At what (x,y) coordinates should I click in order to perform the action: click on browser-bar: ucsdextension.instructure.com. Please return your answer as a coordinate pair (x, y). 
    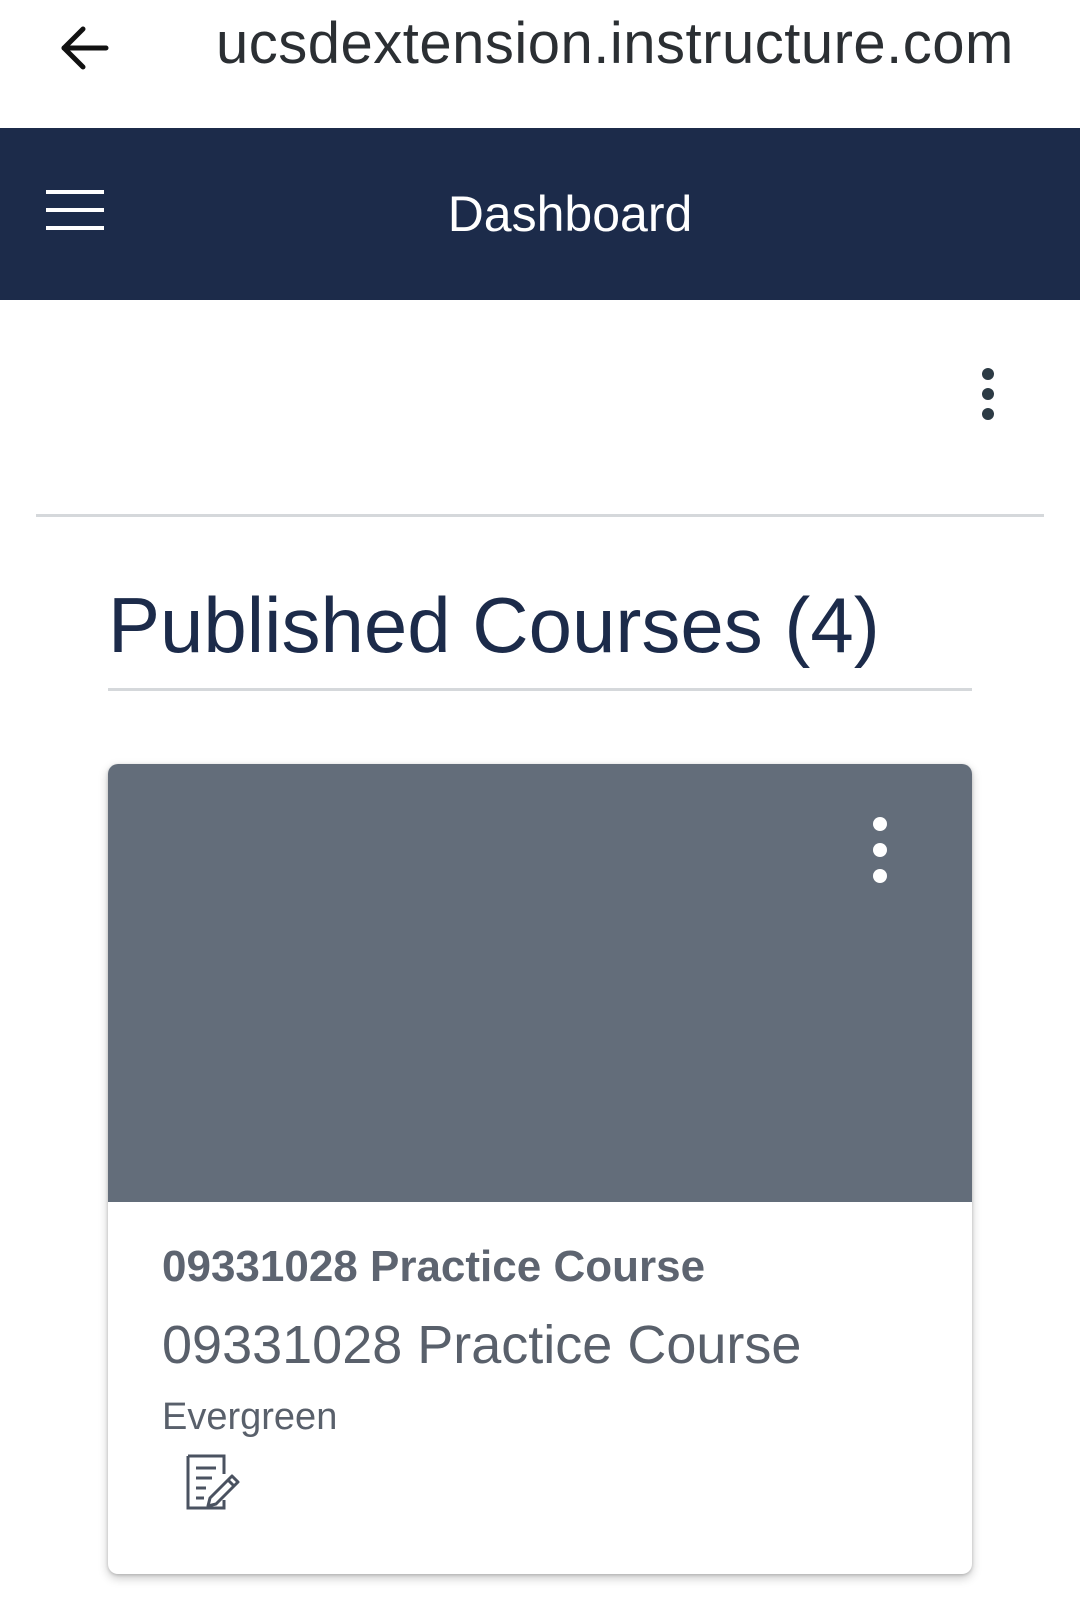
    Looking at the image, I should click on (540, 64).